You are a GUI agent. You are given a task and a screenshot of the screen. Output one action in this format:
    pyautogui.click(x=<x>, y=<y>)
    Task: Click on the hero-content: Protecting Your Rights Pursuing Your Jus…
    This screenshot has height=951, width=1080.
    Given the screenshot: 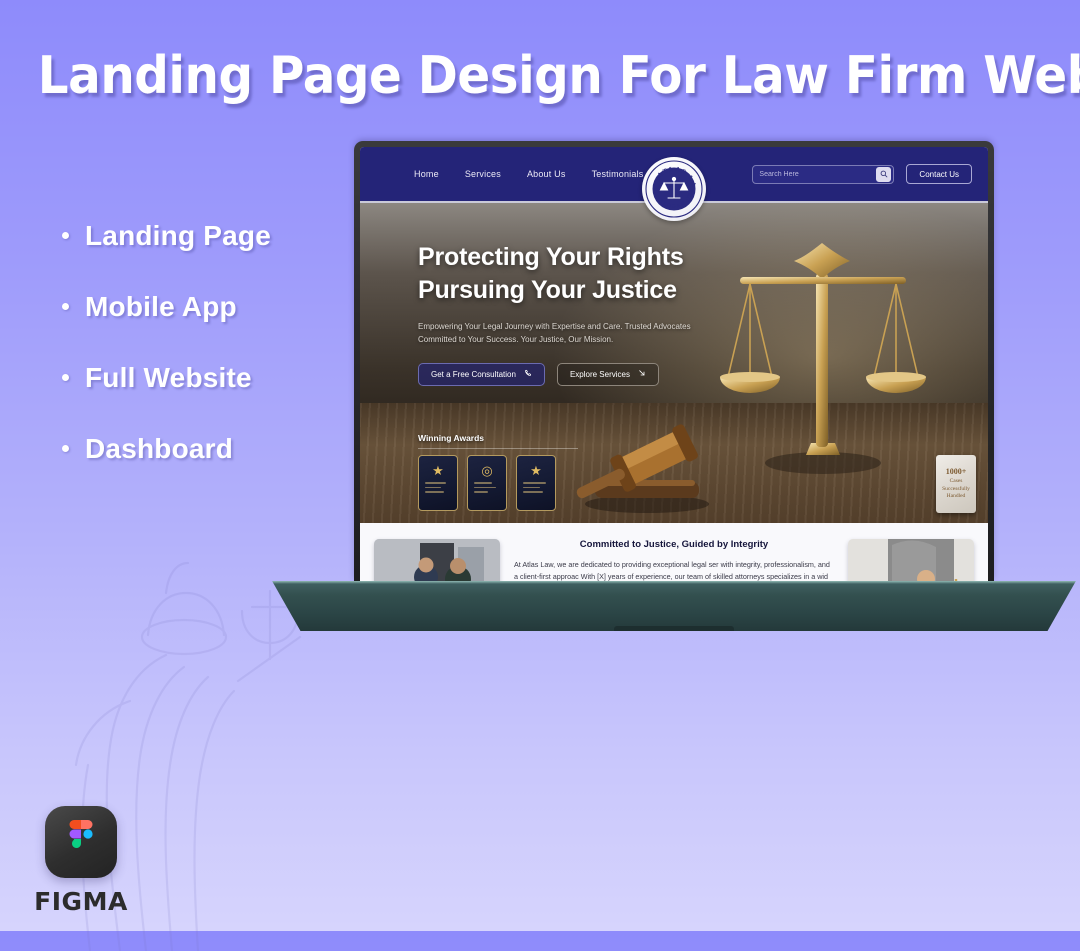 What is the action you would take?
    pyautogui.click(x=674, y=294)
    